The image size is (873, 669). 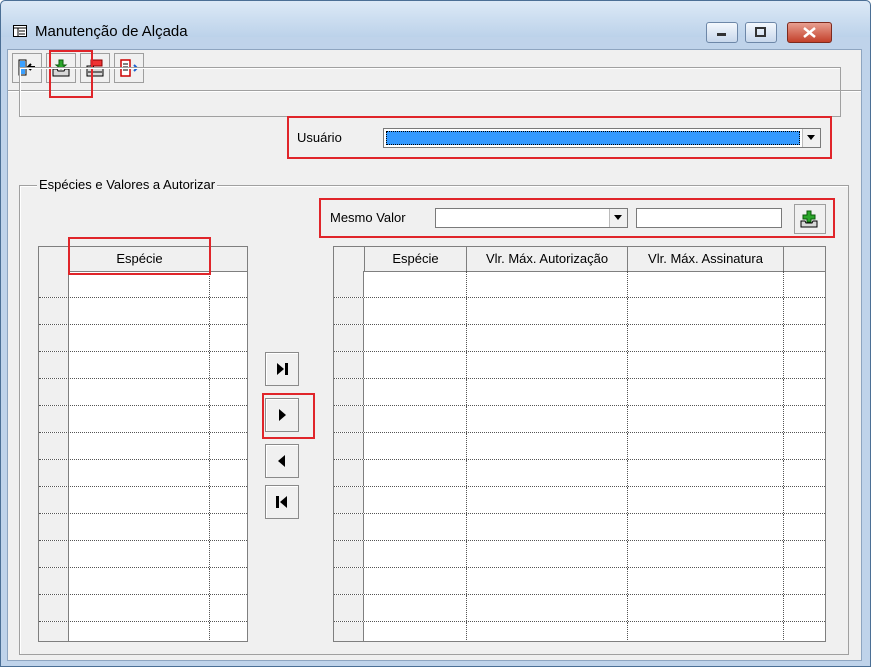 I want to click on right-grid-header-max-signature: Vlr. Máx. Assinatura, so click(x=706, y=259).